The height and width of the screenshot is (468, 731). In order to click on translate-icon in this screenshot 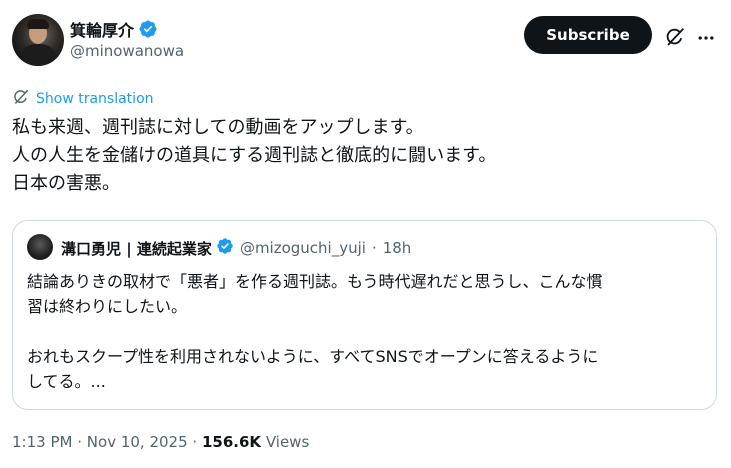, I will do `click(21, 99)`.